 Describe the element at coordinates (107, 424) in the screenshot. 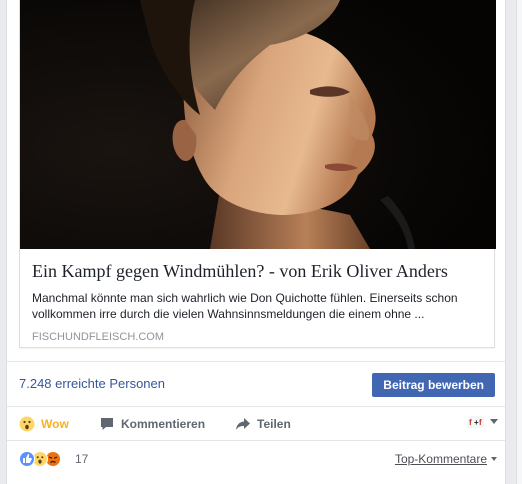

I see `comment-icon` at that location.